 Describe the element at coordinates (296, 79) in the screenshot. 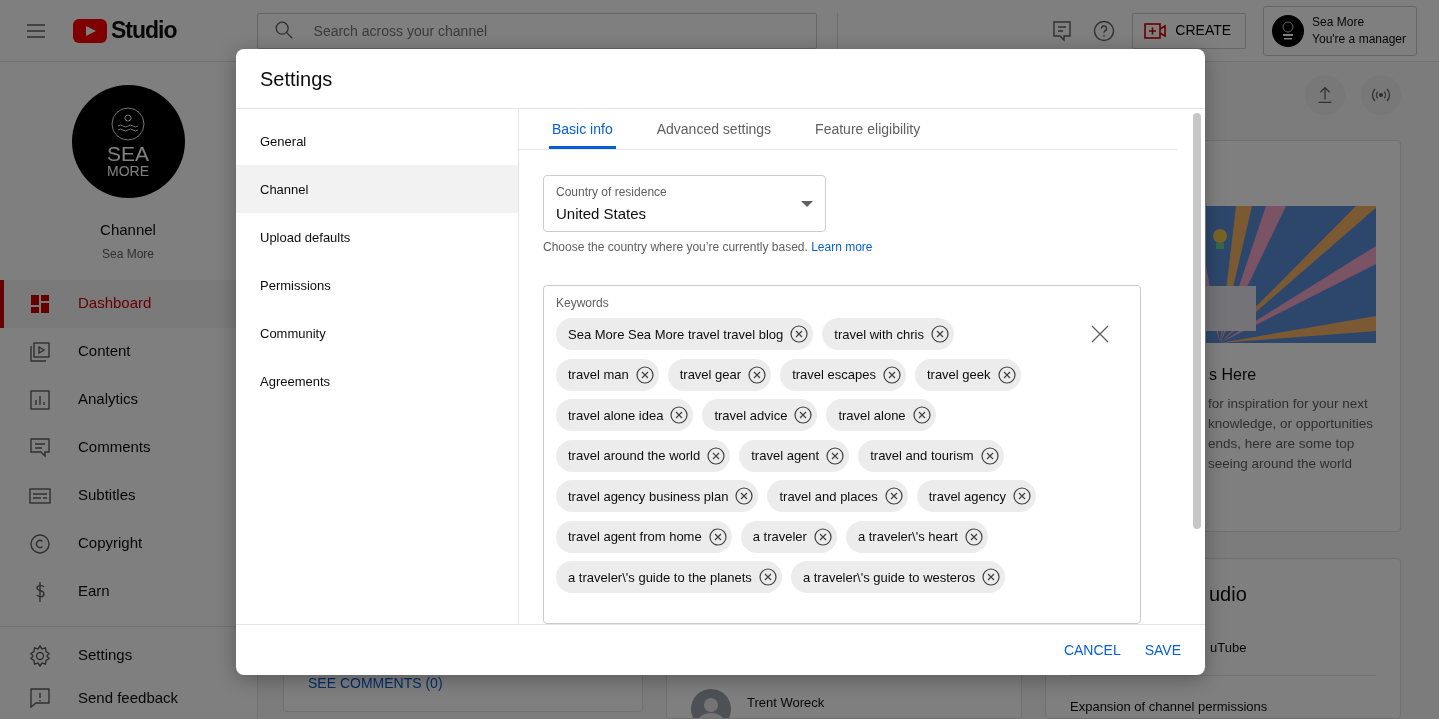

I see `dialog-title: Settings` at that location.